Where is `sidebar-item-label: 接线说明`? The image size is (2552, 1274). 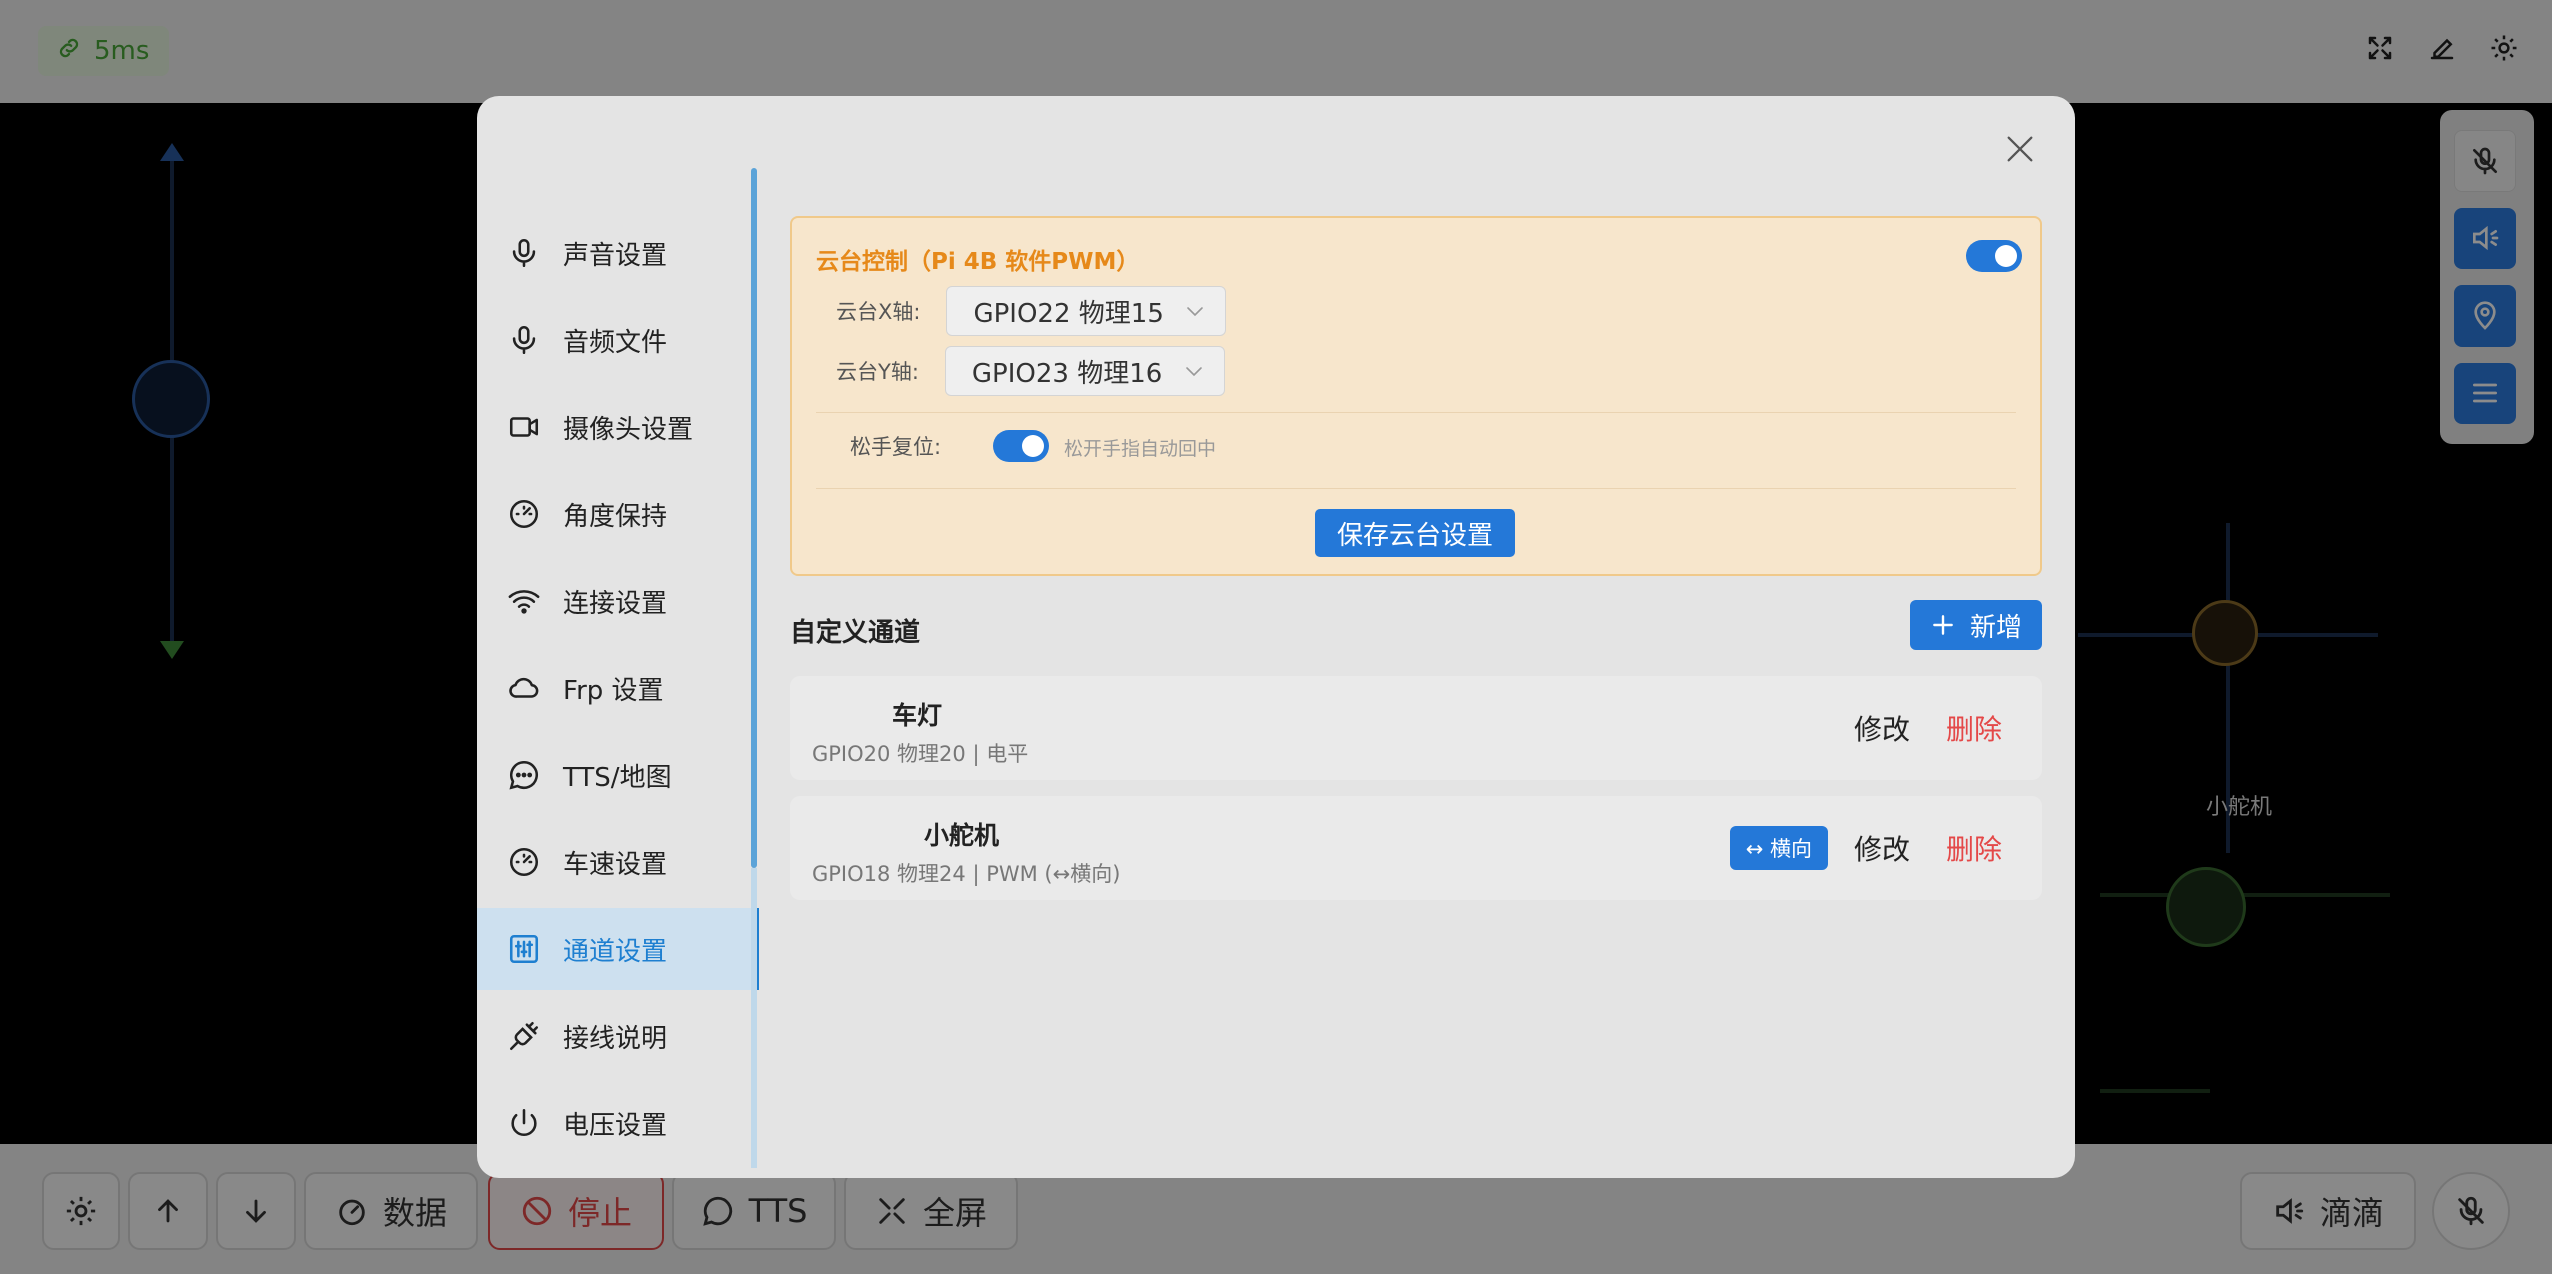 sidebar-item-label: 接线说明 is located at coordinates (615, 1038).